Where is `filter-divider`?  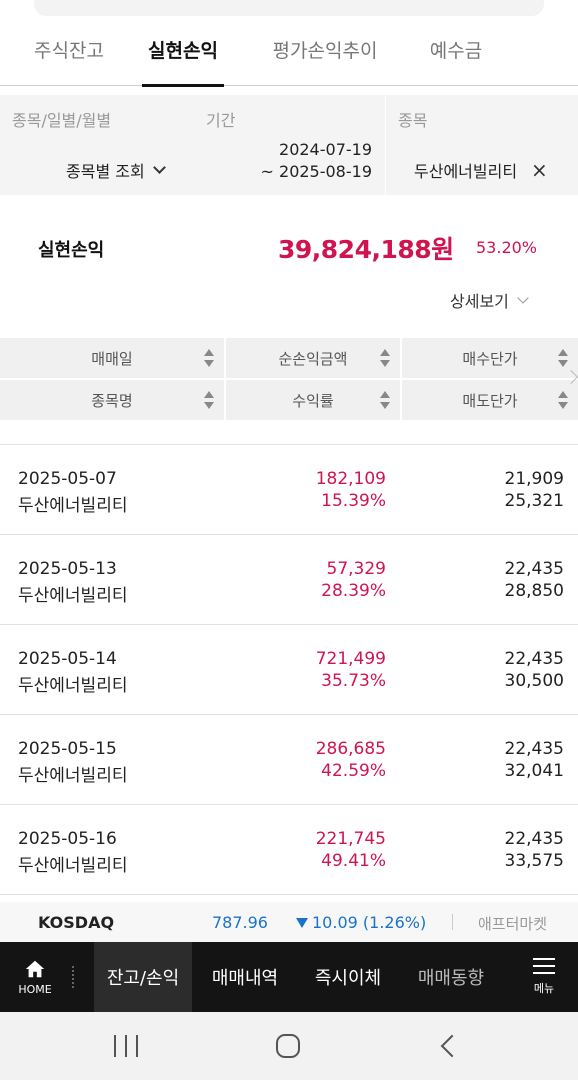 filter-divider is located at coordinates (385, 145).